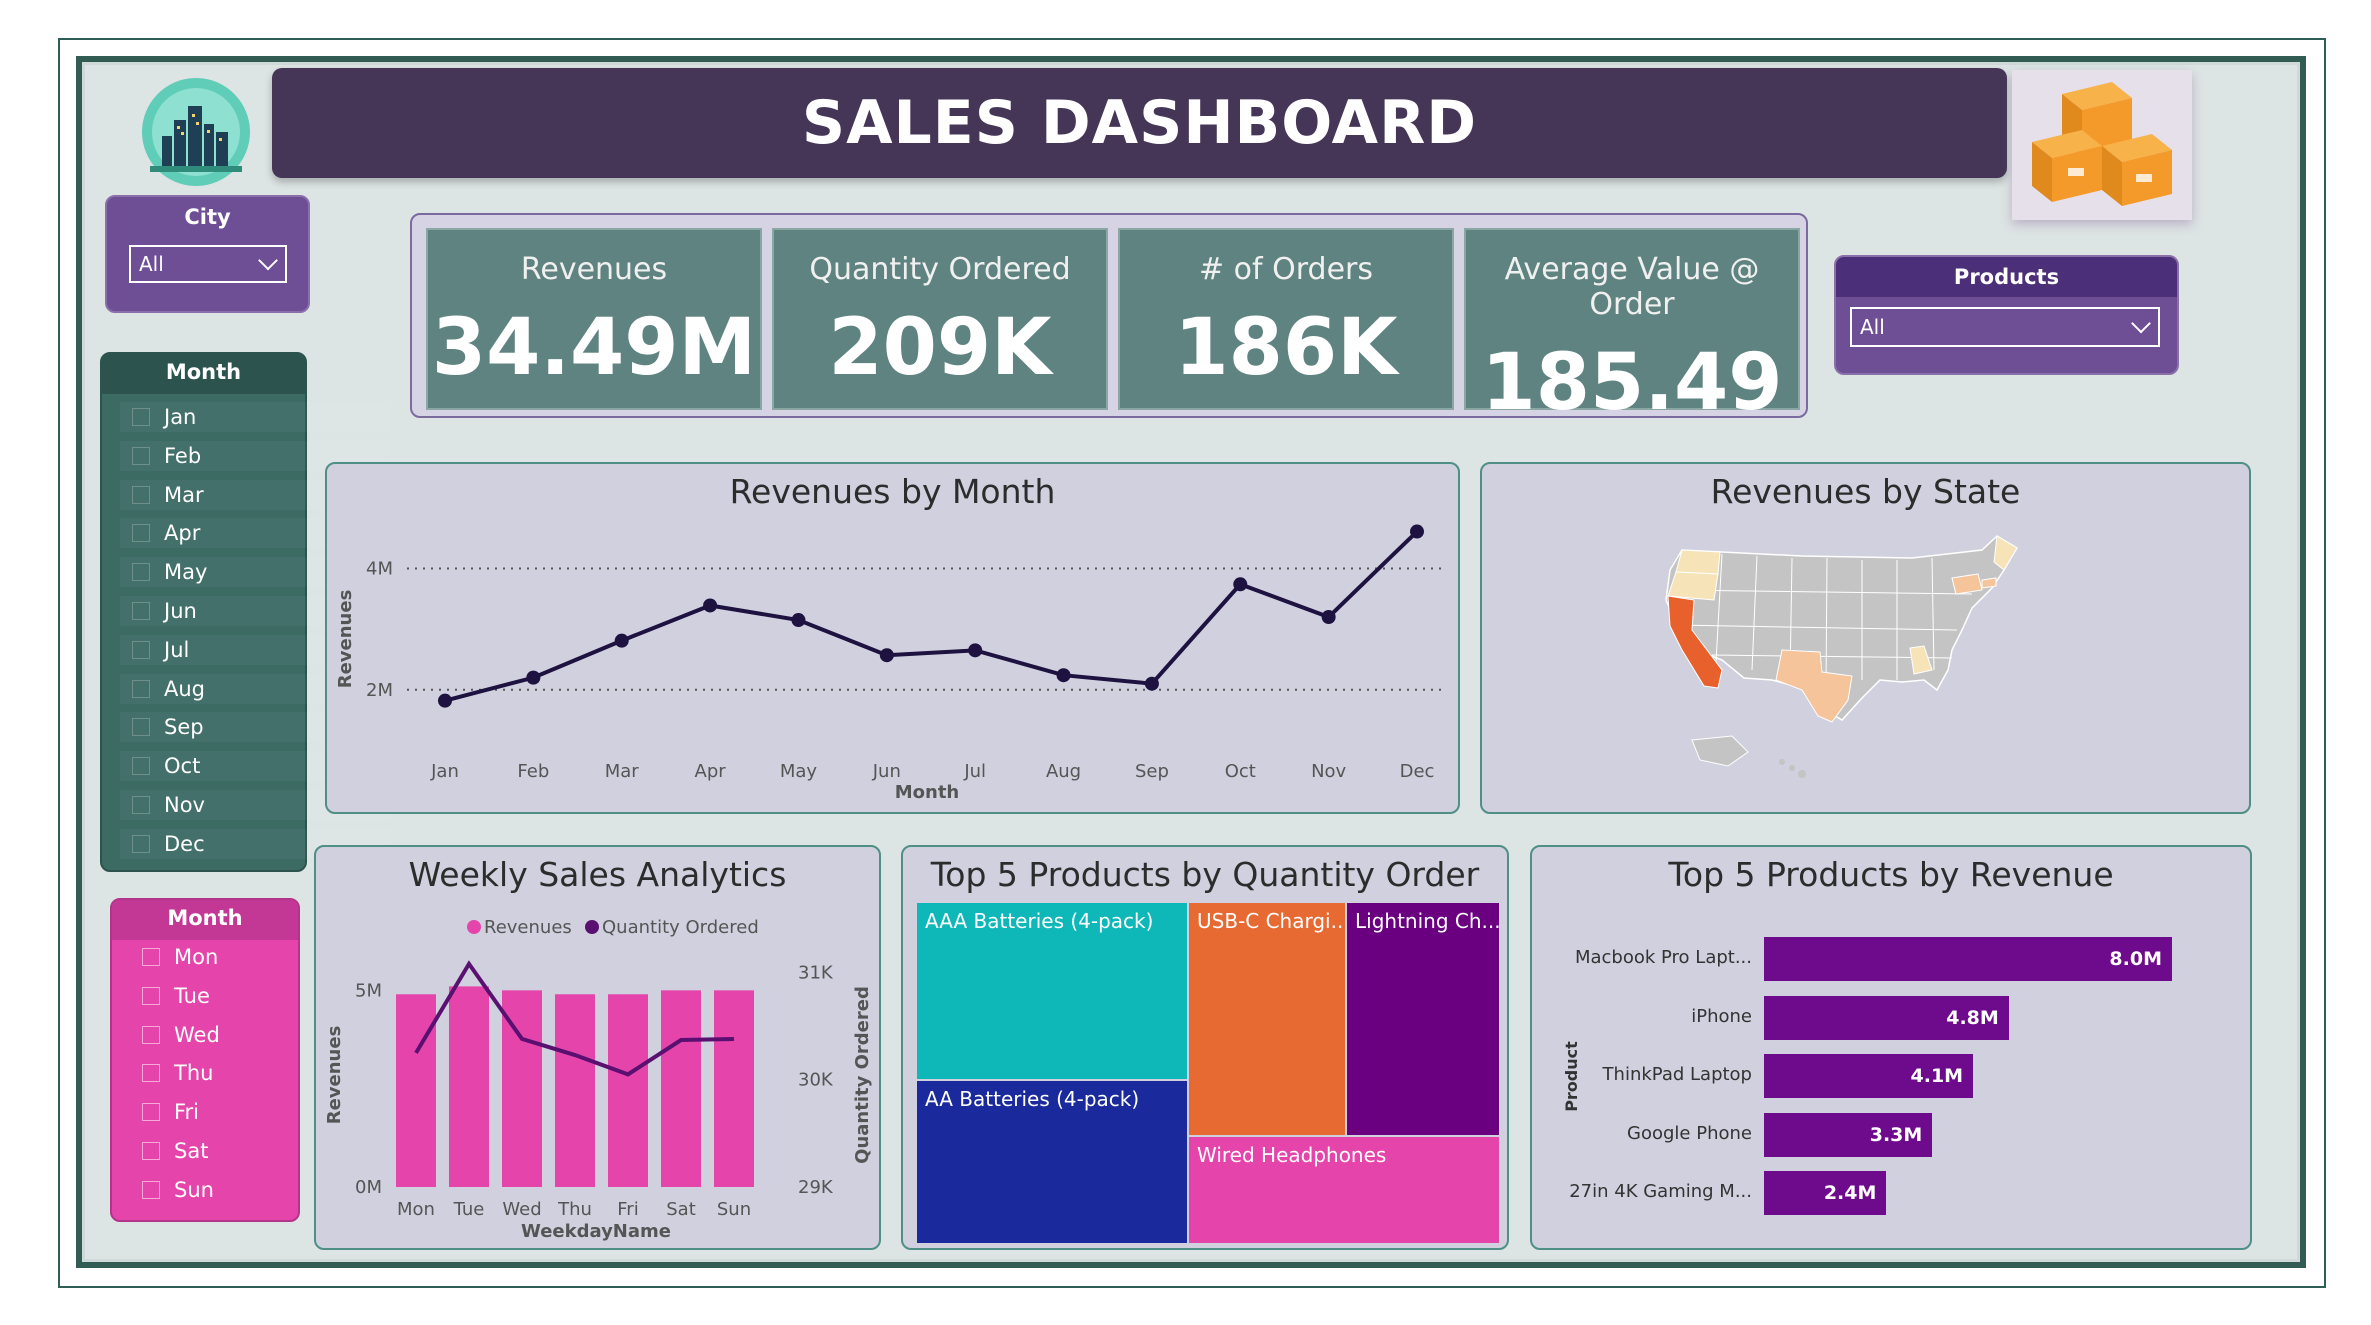  Describe the element at coordinates (816, 972) in the screenshot. I see `y2-tick-label: 31K` at that location.